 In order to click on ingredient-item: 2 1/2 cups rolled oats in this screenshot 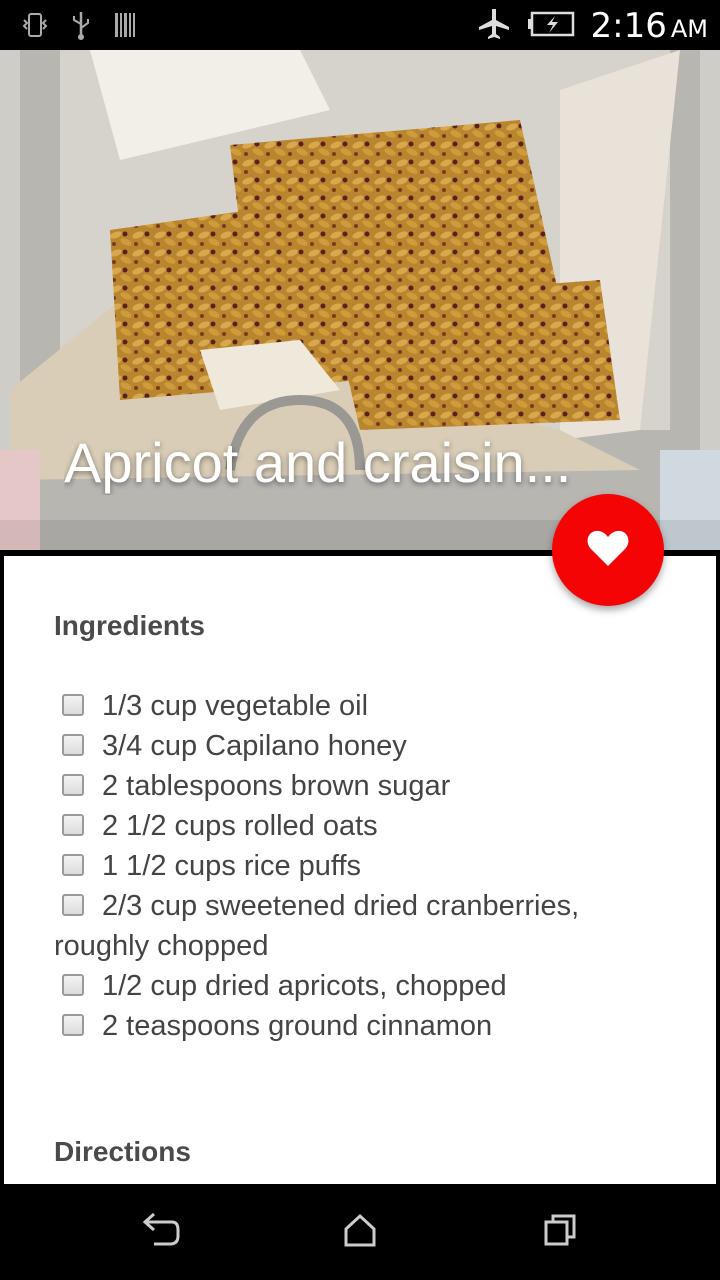, I will do `click(359, 826)`.